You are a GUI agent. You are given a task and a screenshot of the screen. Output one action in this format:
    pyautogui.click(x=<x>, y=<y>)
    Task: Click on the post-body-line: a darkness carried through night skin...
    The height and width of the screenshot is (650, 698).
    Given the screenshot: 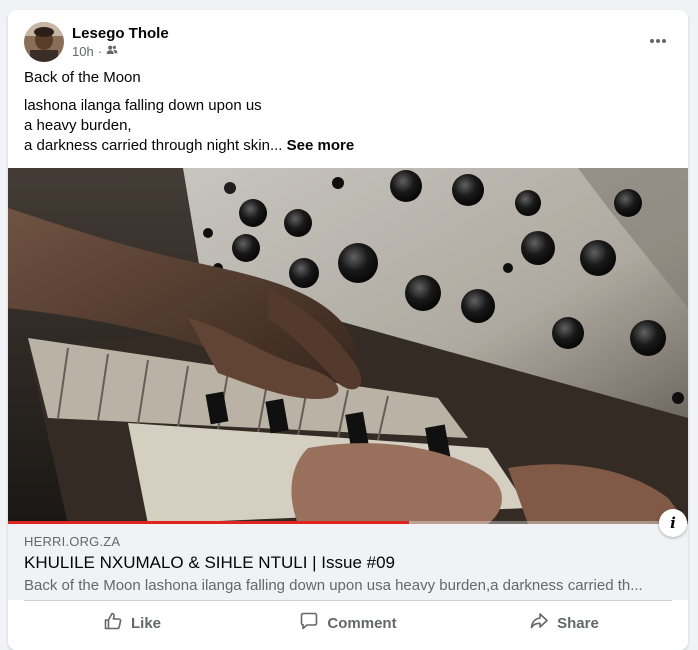 What is the action you would take?
    pyautogui.click(x=153, y=145)
    